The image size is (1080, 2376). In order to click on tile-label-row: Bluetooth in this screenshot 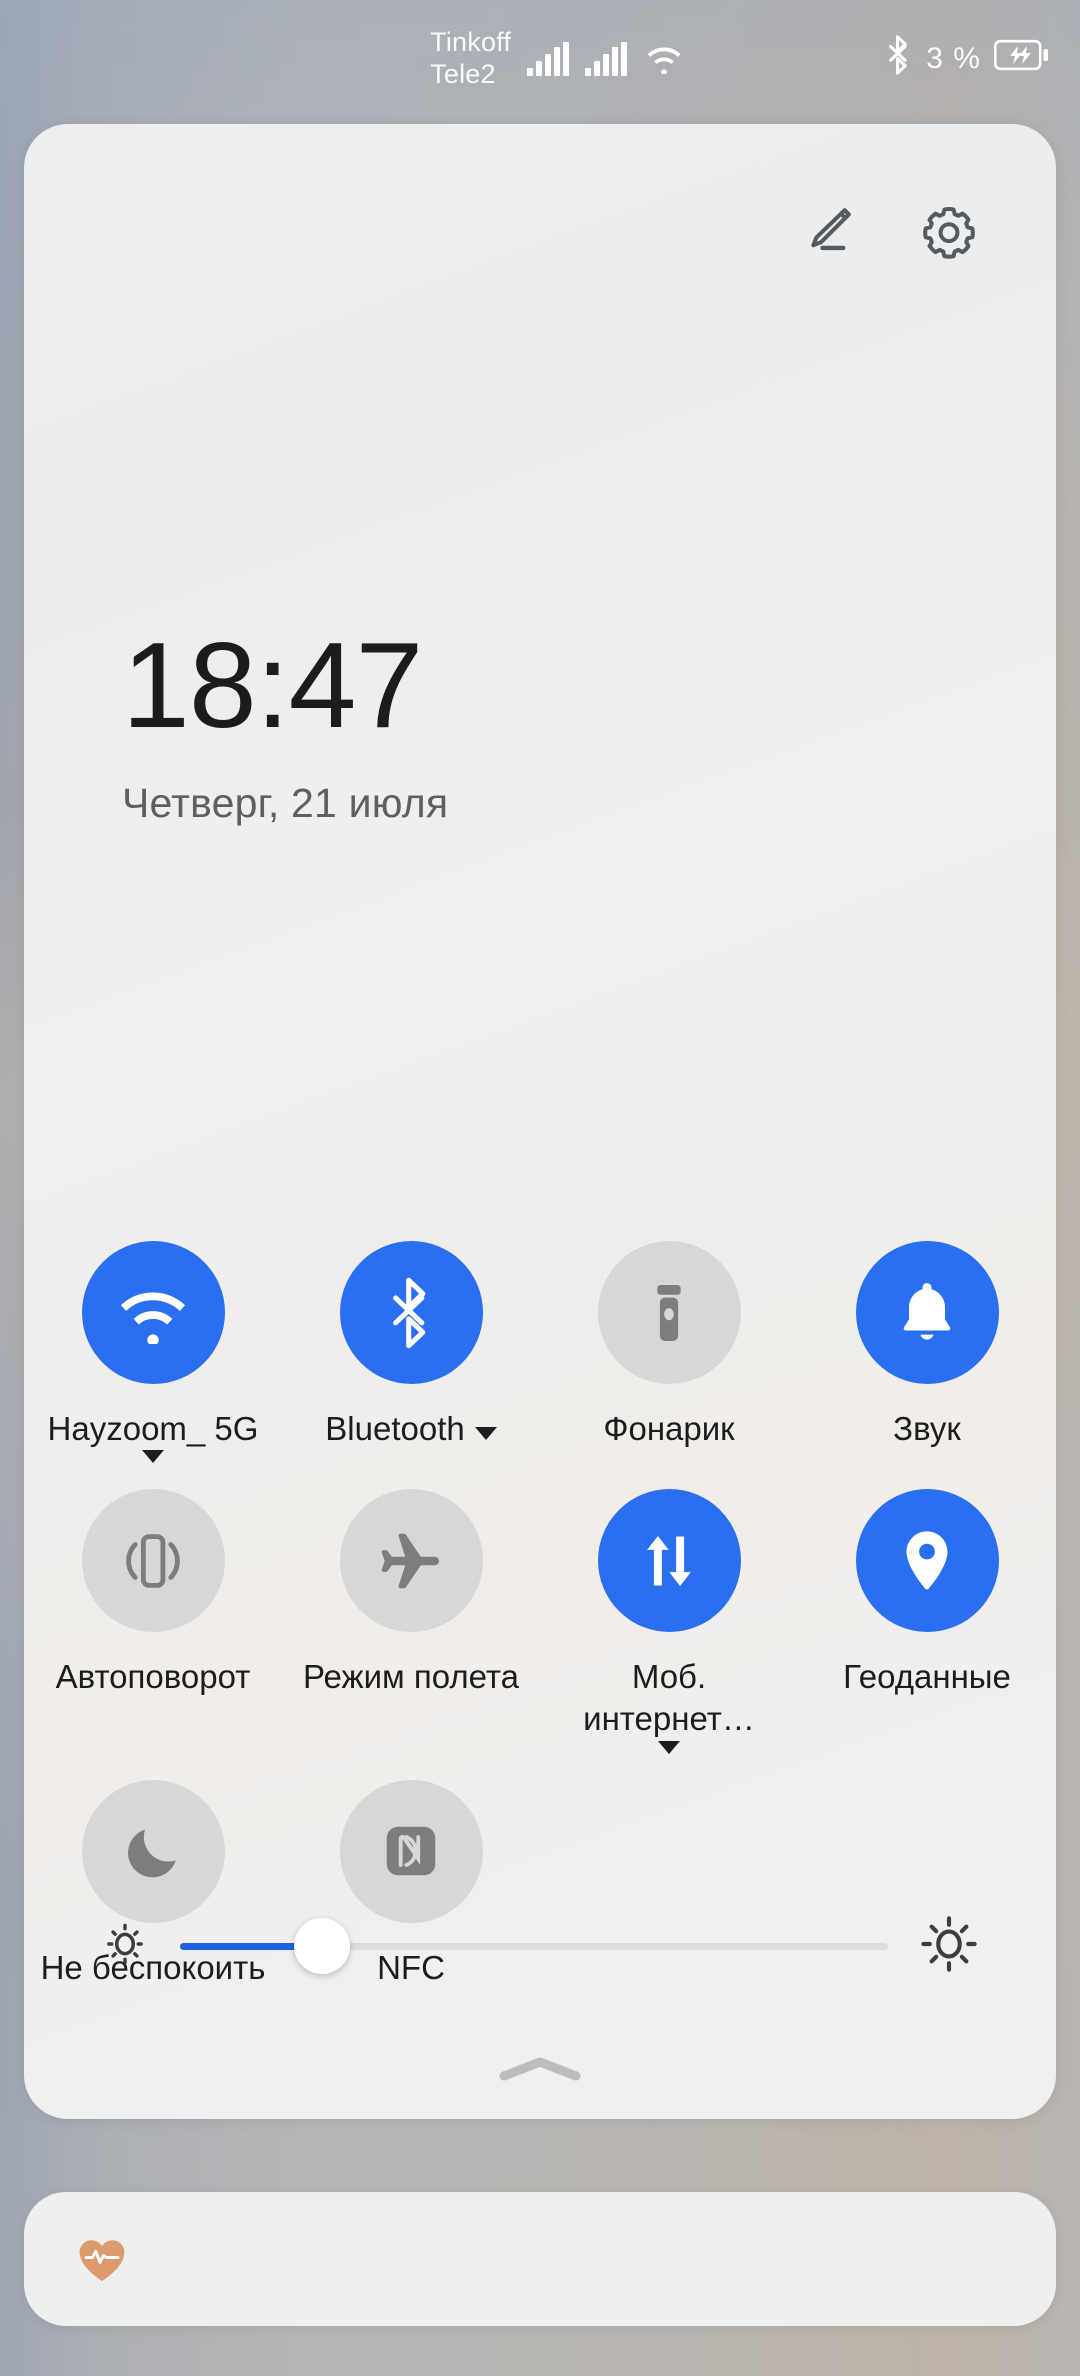, I will do `click(411, 1429)`.